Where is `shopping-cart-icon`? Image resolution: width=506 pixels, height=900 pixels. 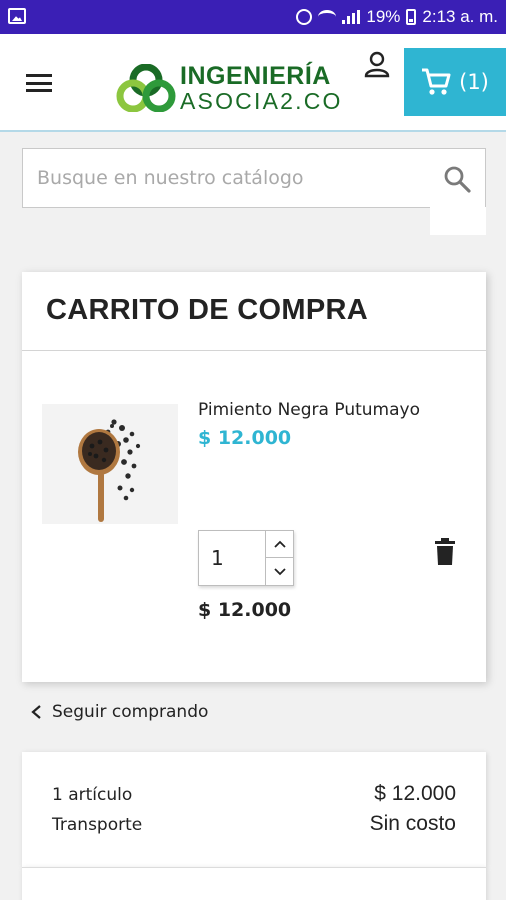
shopping-cart-icon is located at coordinates (436, 81).